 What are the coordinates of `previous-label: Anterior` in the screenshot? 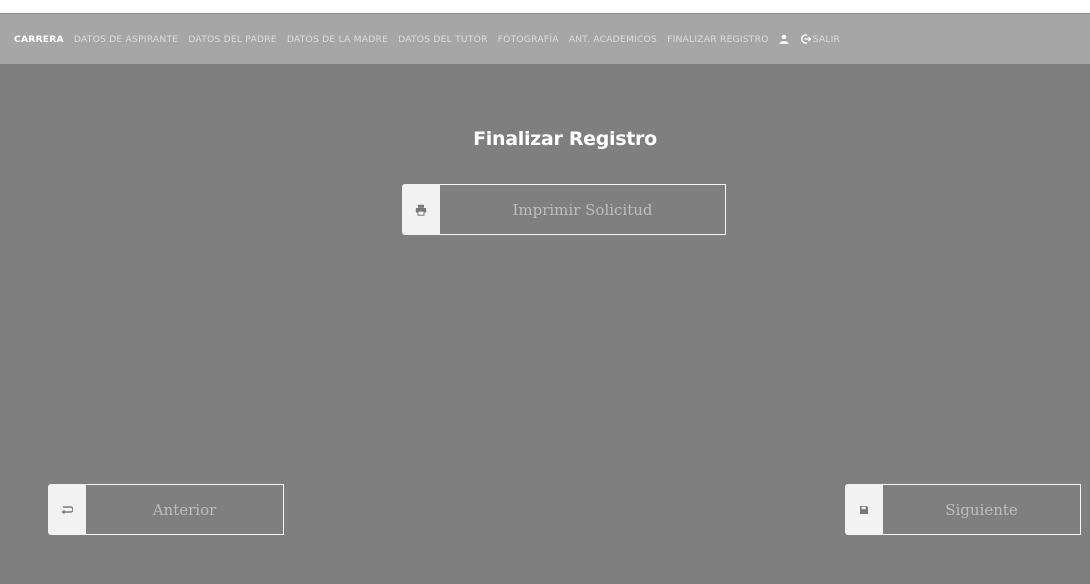 It's located at (185, 509).